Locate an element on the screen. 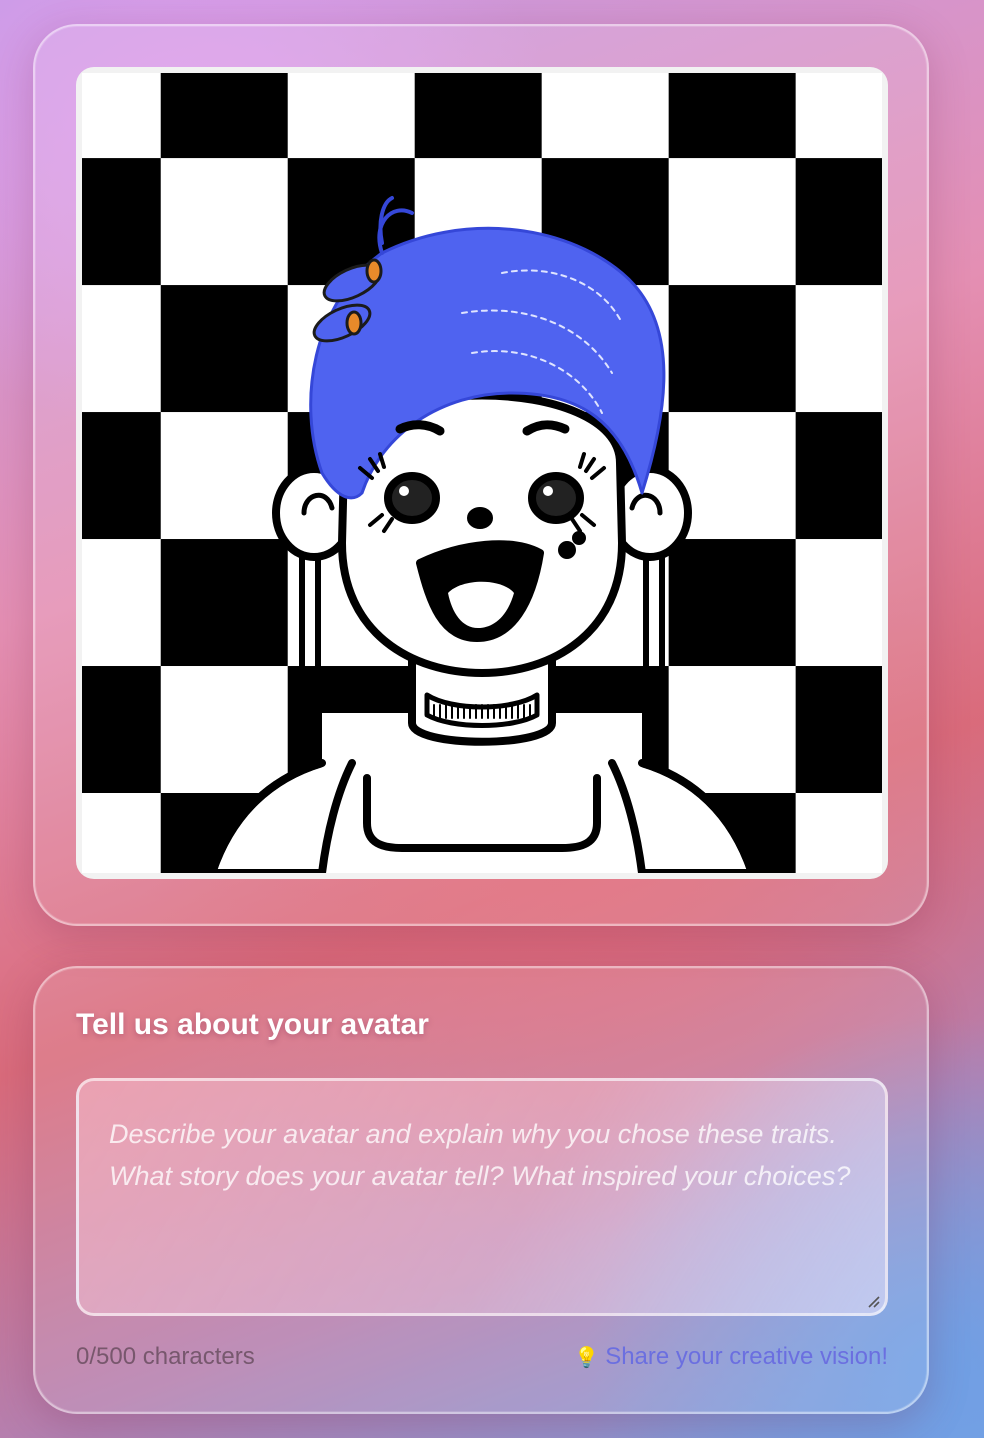 The height and width of the screenshot is (1438, 984). description-textarea is located at coordinates (482, 1197).